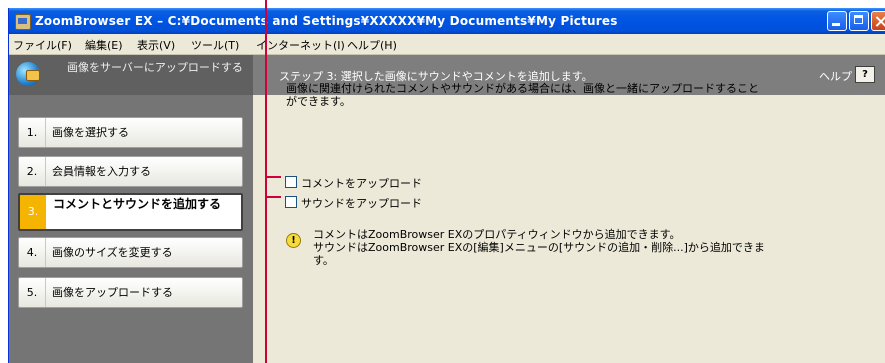  I want to click on menu-file: ファイル(F), so click(42, 45).